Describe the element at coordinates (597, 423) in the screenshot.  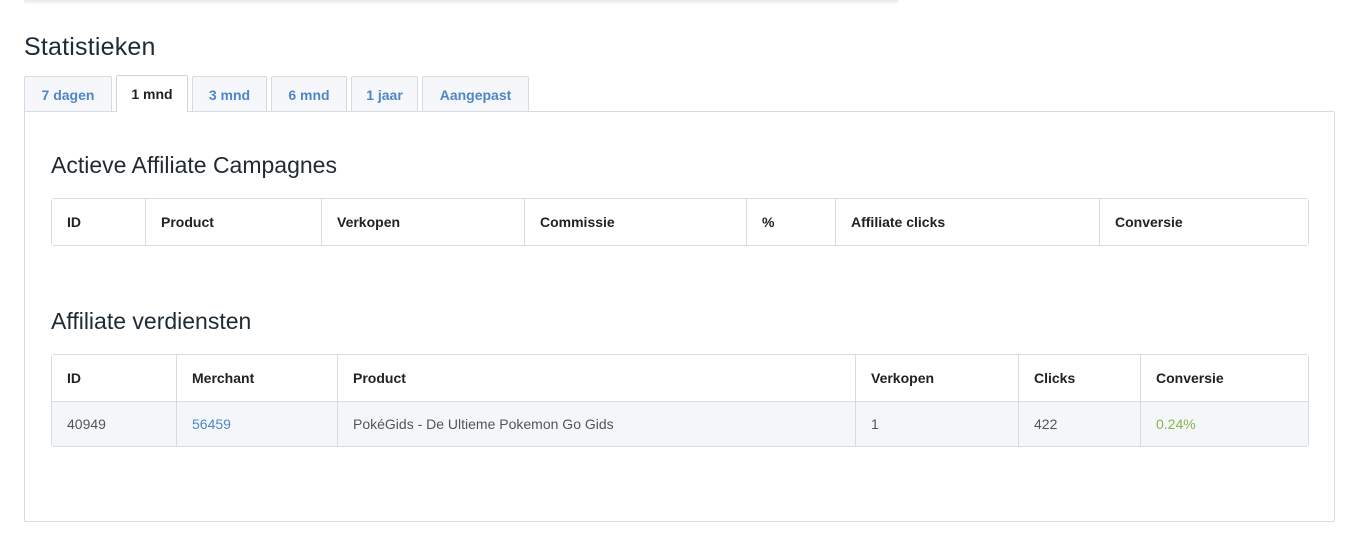
I see `cell-product: PokéGids - De Ultieme Pokemon Go Gids` at that location.